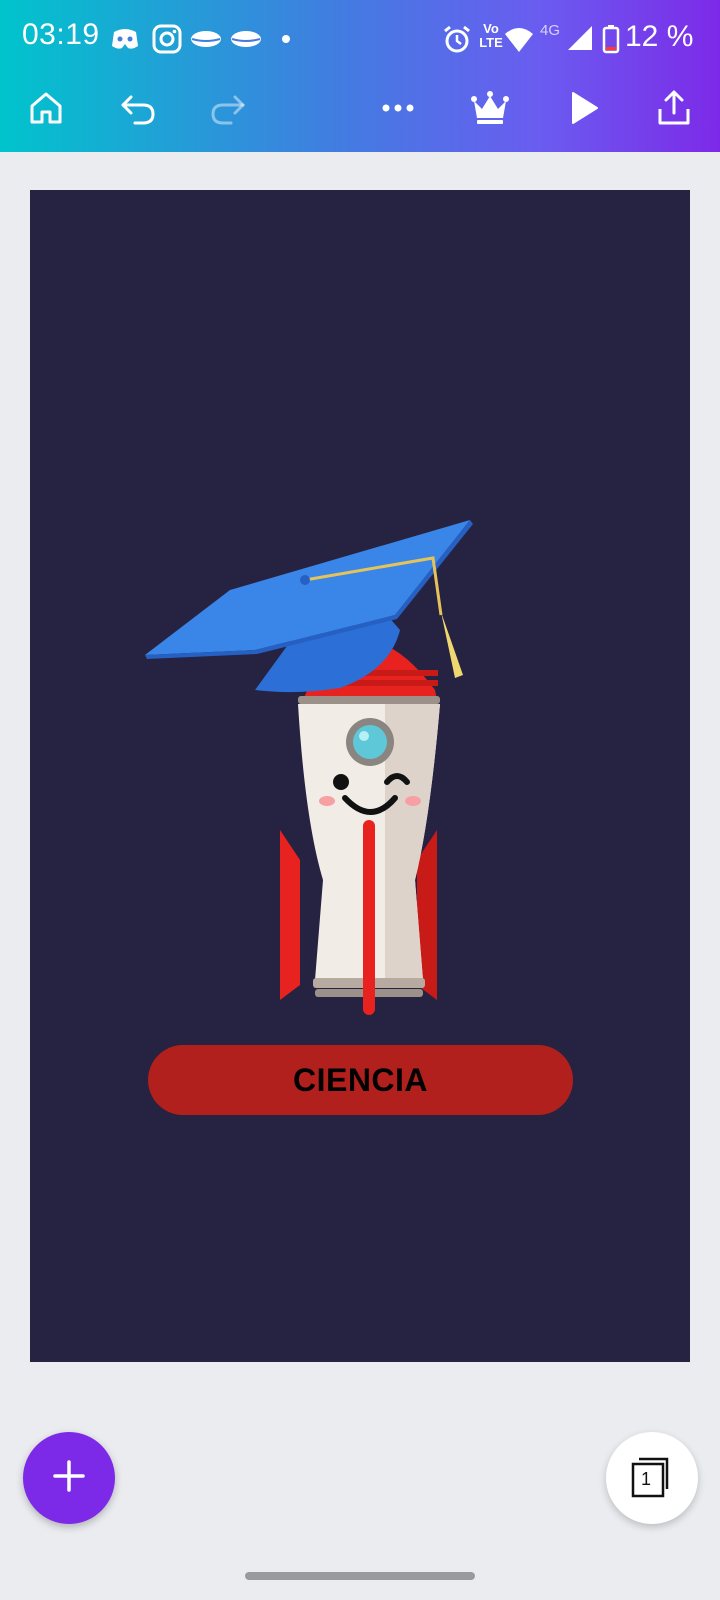 The width and height of the screenshot is (720, 1600). What do you see at coordinates (519, 39) in the screenshot?
I see `wifi-icon` at bounding box center [519, 39].